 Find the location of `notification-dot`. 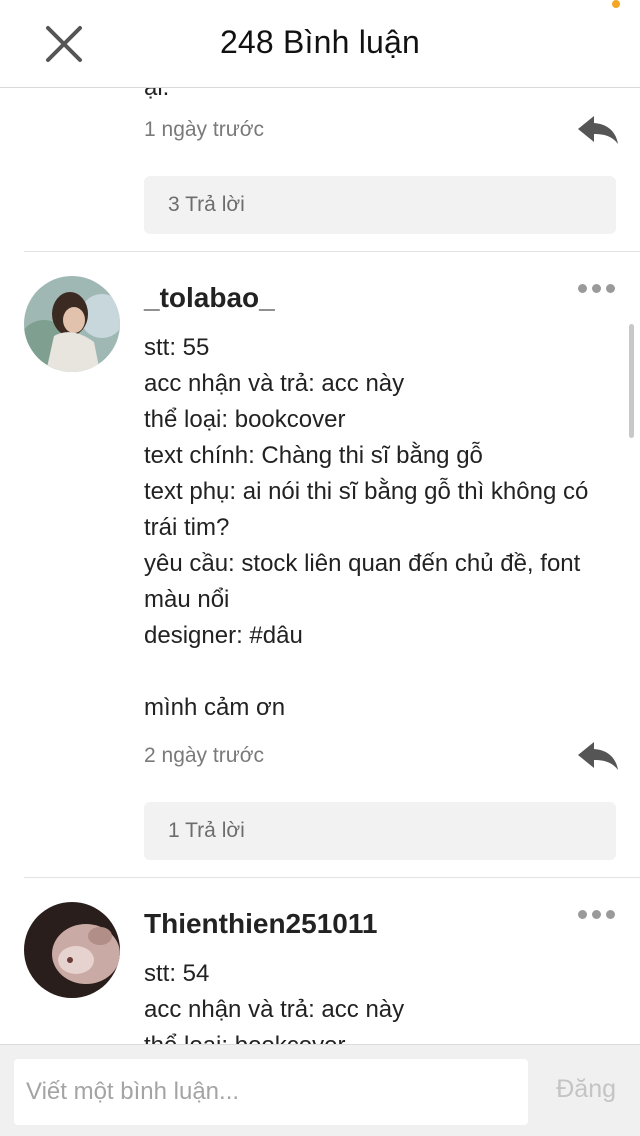

notification-dot is located at coordinates (616, 4).